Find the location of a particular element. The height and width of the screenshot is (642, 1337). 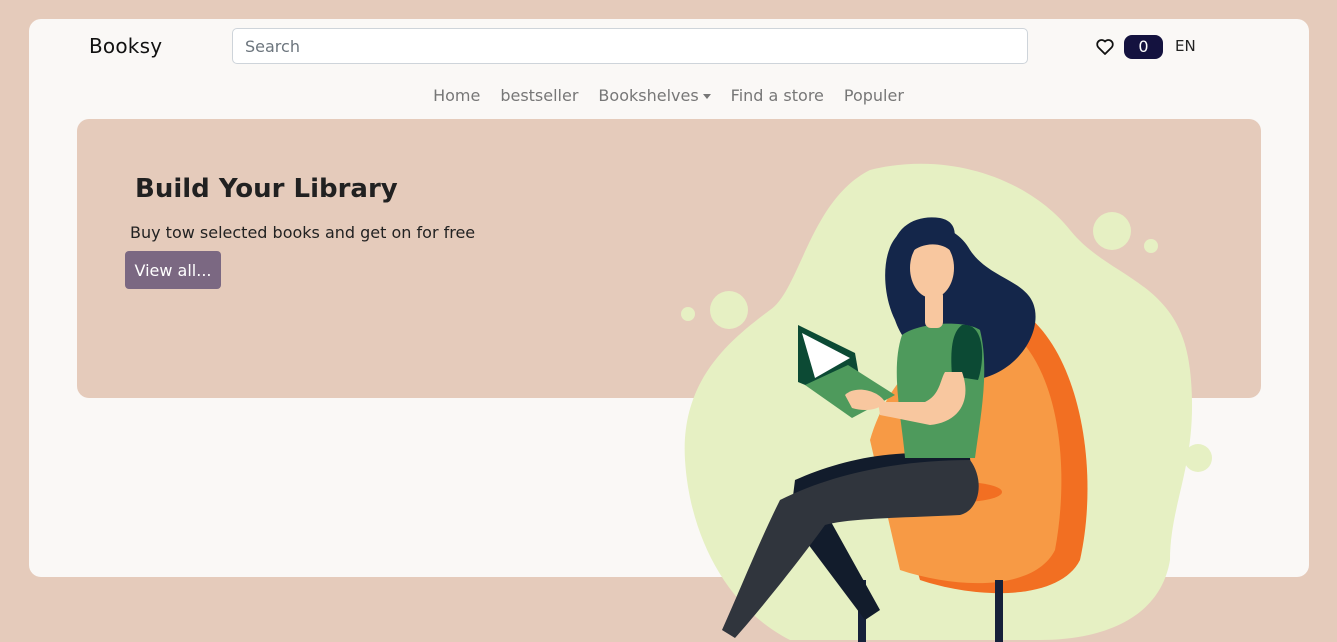

nav-bookshelves: Bookshelves is located at coordinates (654, 95).